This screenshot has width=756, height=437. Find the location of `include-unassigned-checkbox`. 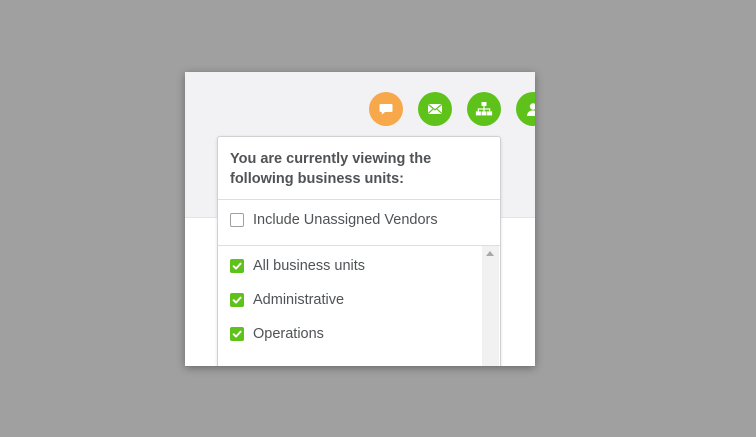

include-unassigned-checkbox is located at coordinates (237, 220).